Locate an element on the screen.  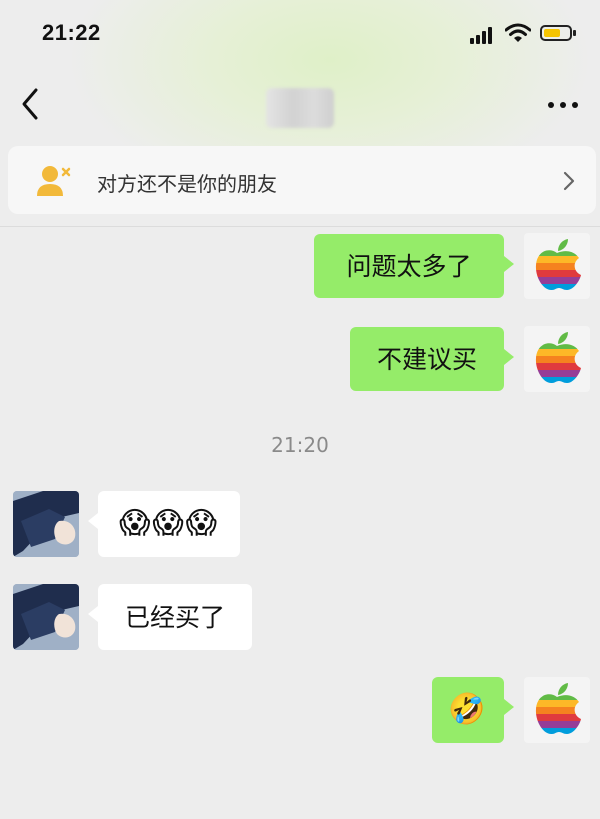
message-bubble-incoming: 已经买了 is located at coordinates (170, 617).